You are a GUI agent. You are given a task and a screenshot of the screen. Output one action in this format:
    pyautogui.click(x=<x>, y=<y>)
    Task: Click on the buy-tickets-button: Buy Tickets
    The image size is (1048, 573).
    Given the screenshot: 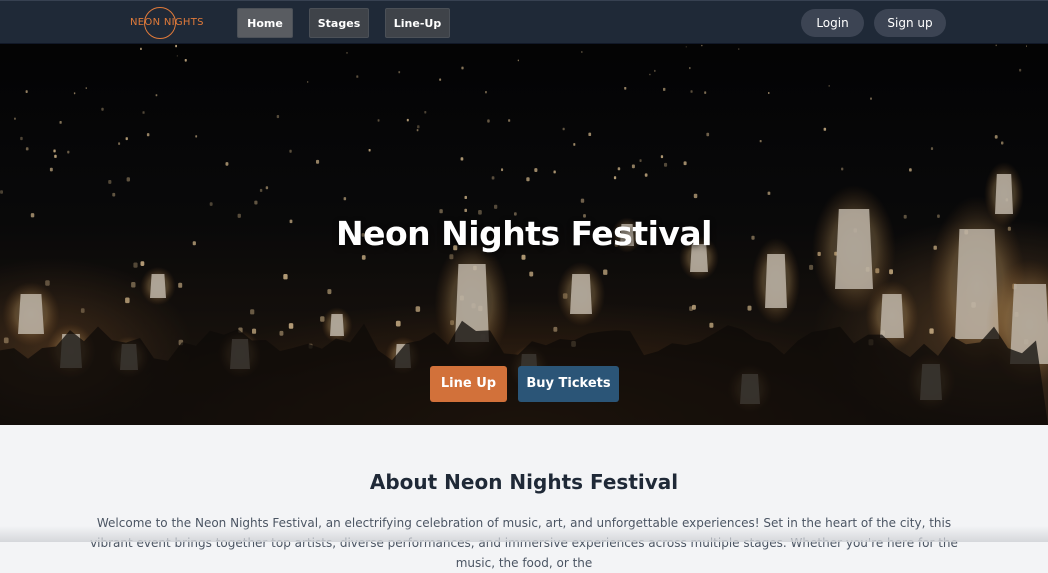 What is the action you would take?
    pyautogui.click(x=568, y=384)
    